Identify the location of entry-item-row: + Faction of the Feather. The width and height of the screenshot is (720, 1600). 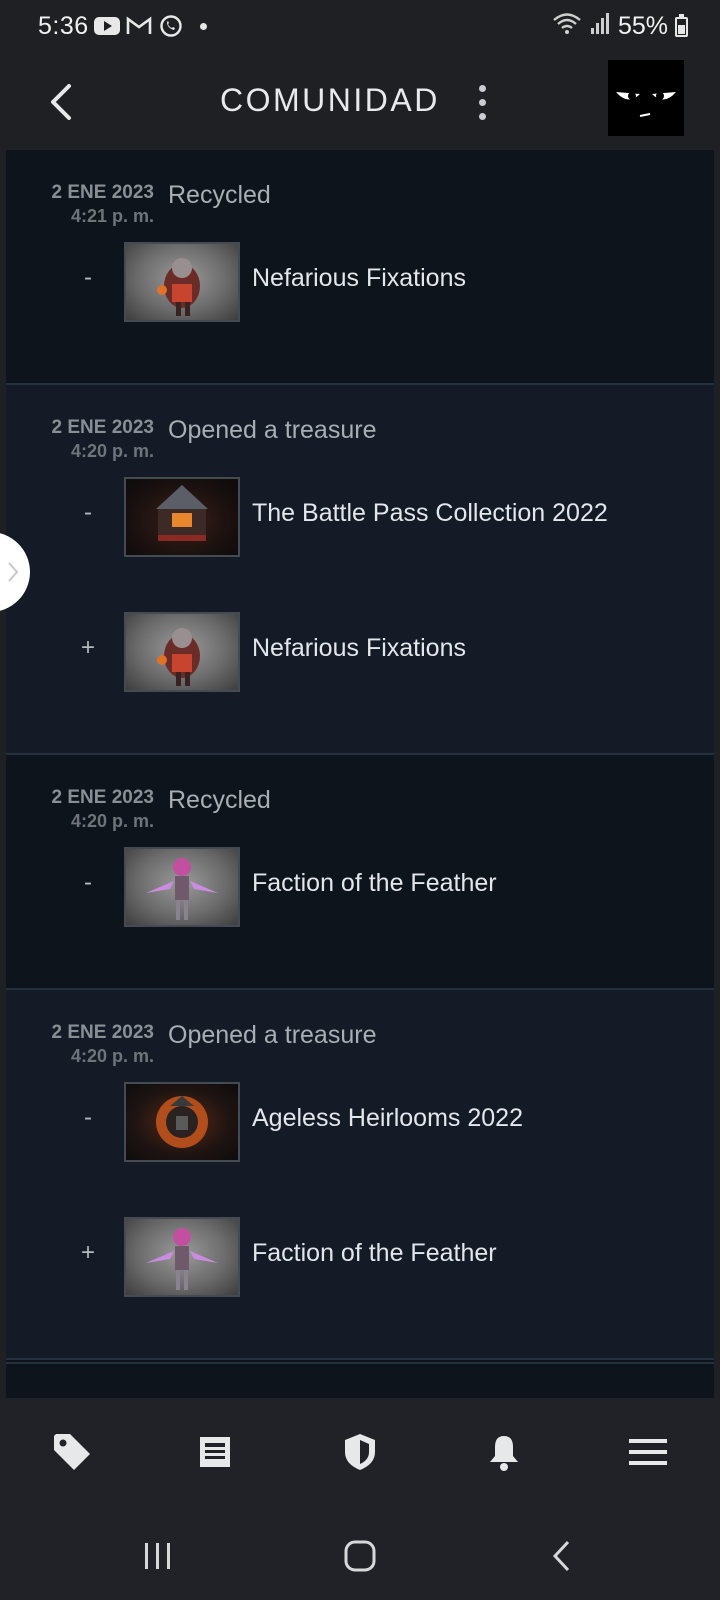
(360, 1257).